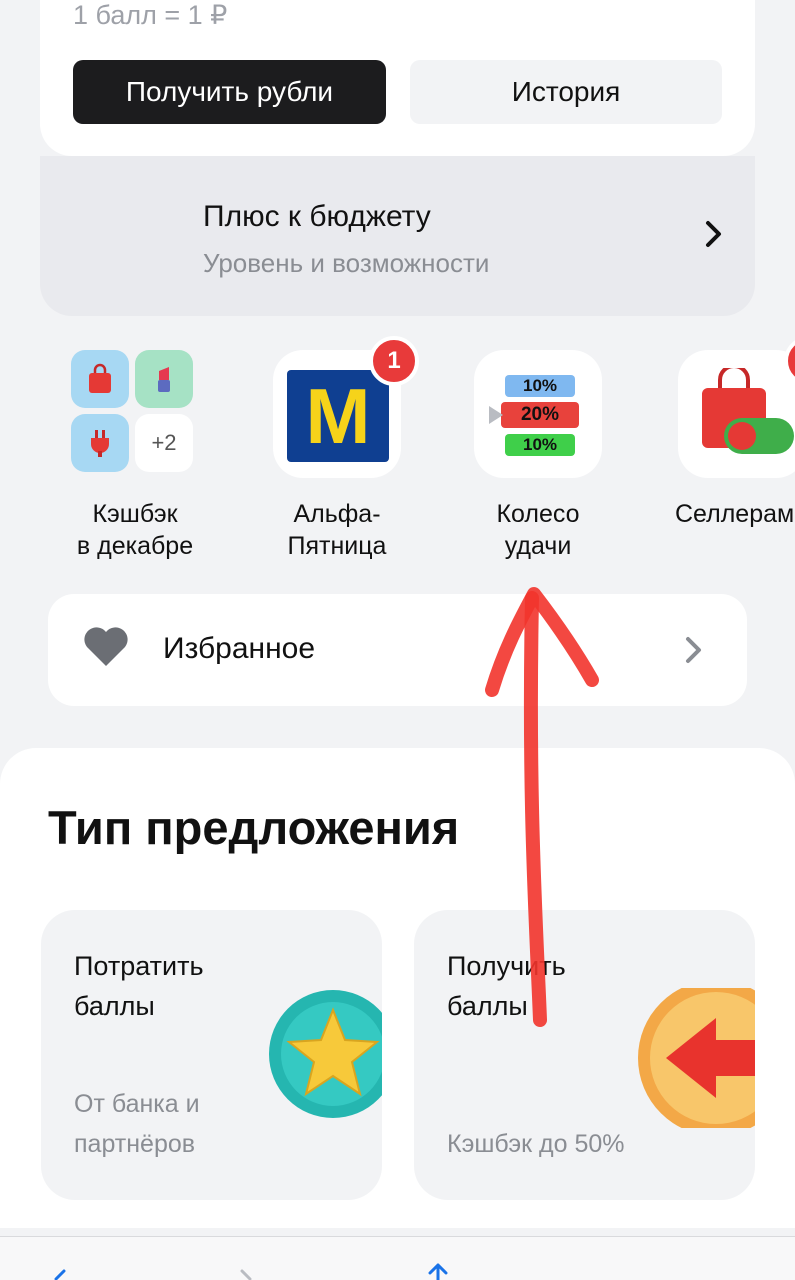 This screenshot has height=1280, width=795. I want to click on story-alfa-friday: M 1 Альфа- Пятница, so click(337, 449).